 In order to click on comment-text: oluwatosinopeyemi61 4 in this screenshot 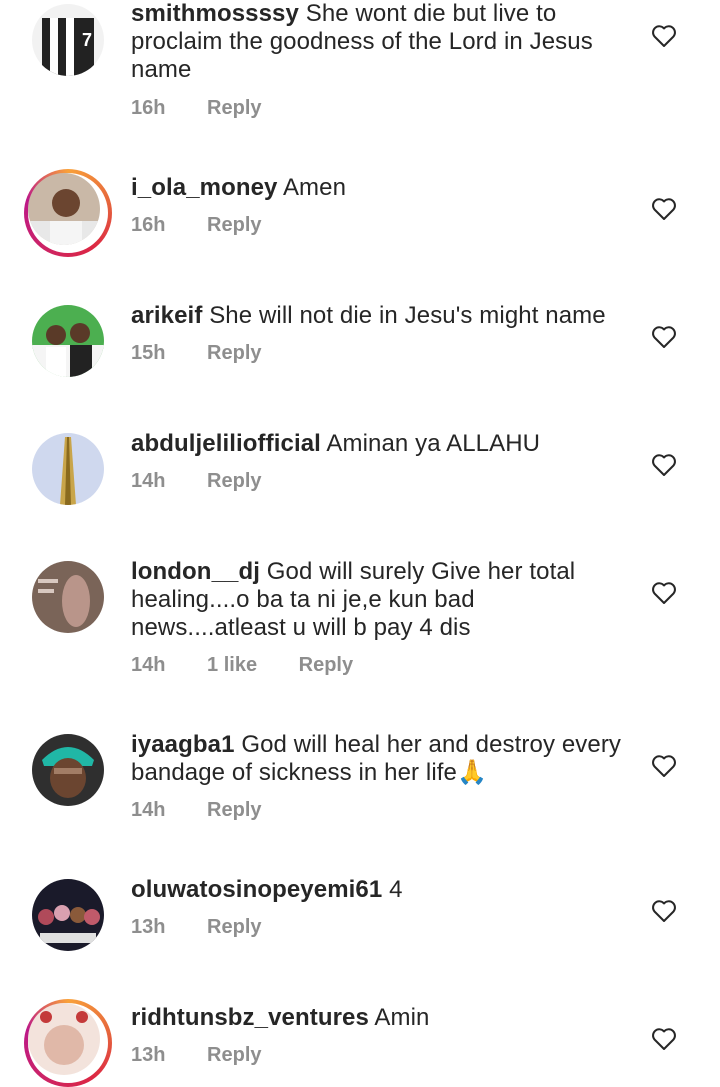, I will do `click(381, 890)`.